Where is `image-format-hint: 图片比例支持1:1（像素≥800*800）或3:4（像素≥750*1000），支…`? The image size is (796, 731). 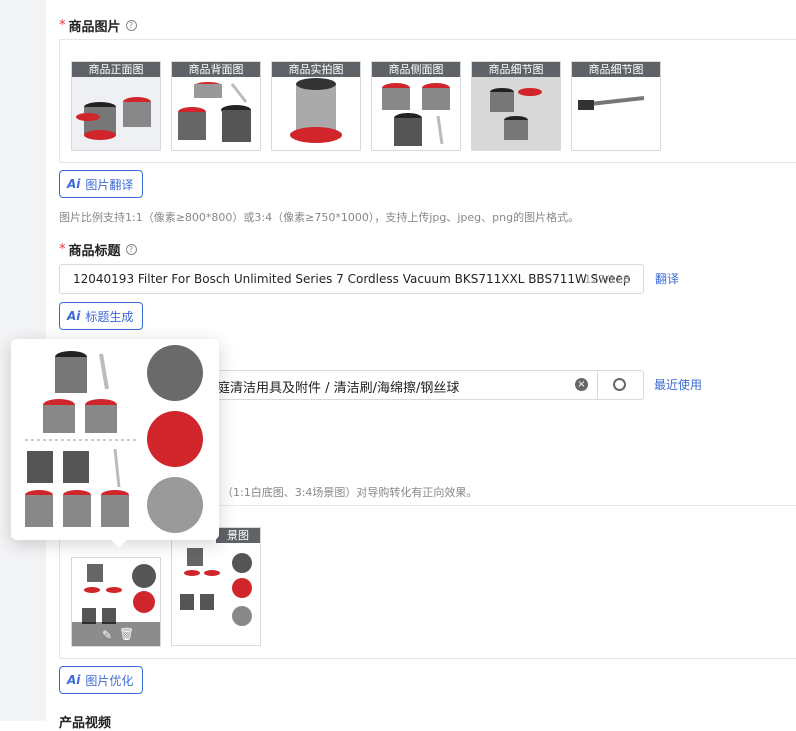
image-format-hint: 图片比例支持1:1（像素≥800*800）或3:4（像素≥750*1000），支… is located at coordinates (319, 217).